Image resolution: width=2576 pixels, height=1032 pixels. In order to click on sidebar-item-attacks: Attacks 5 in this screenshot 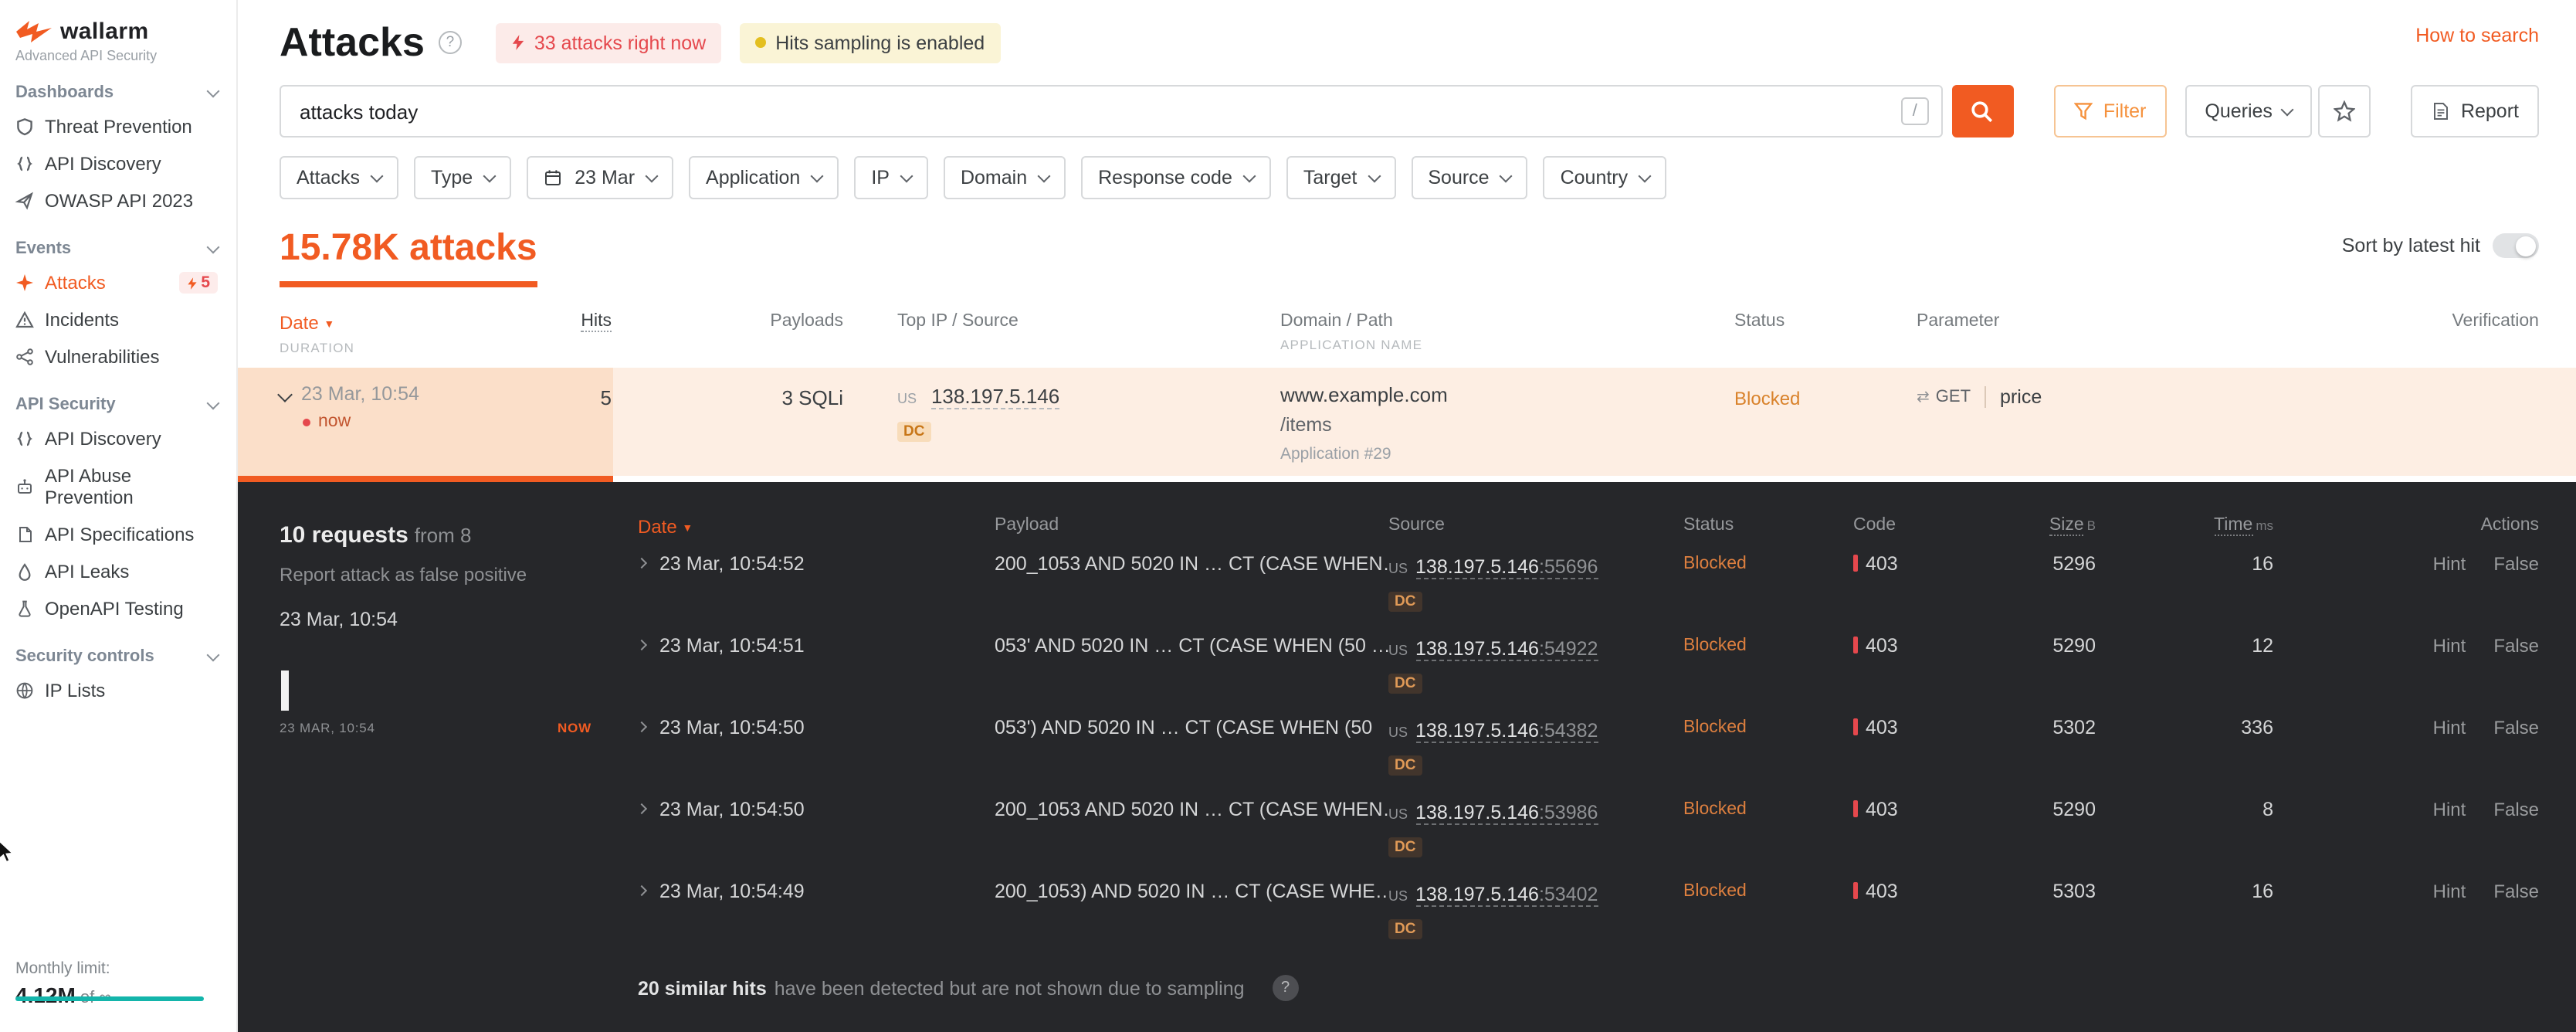, I will do `click(118, 282)`.